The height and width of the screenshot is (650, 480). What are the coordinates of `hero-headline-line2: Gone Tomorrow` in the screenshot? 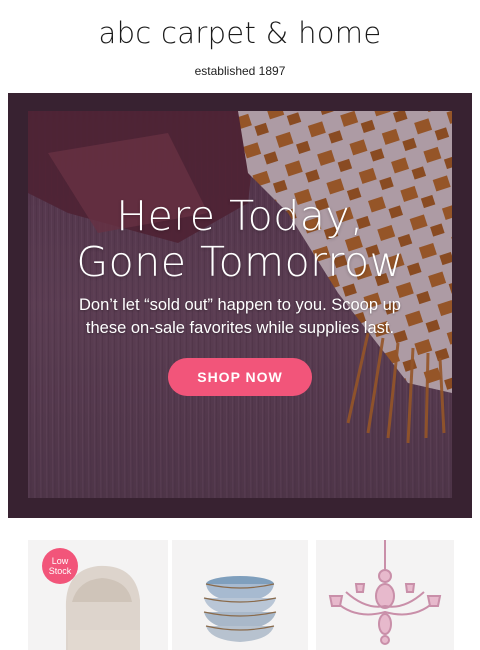 It's located at (240, 262).